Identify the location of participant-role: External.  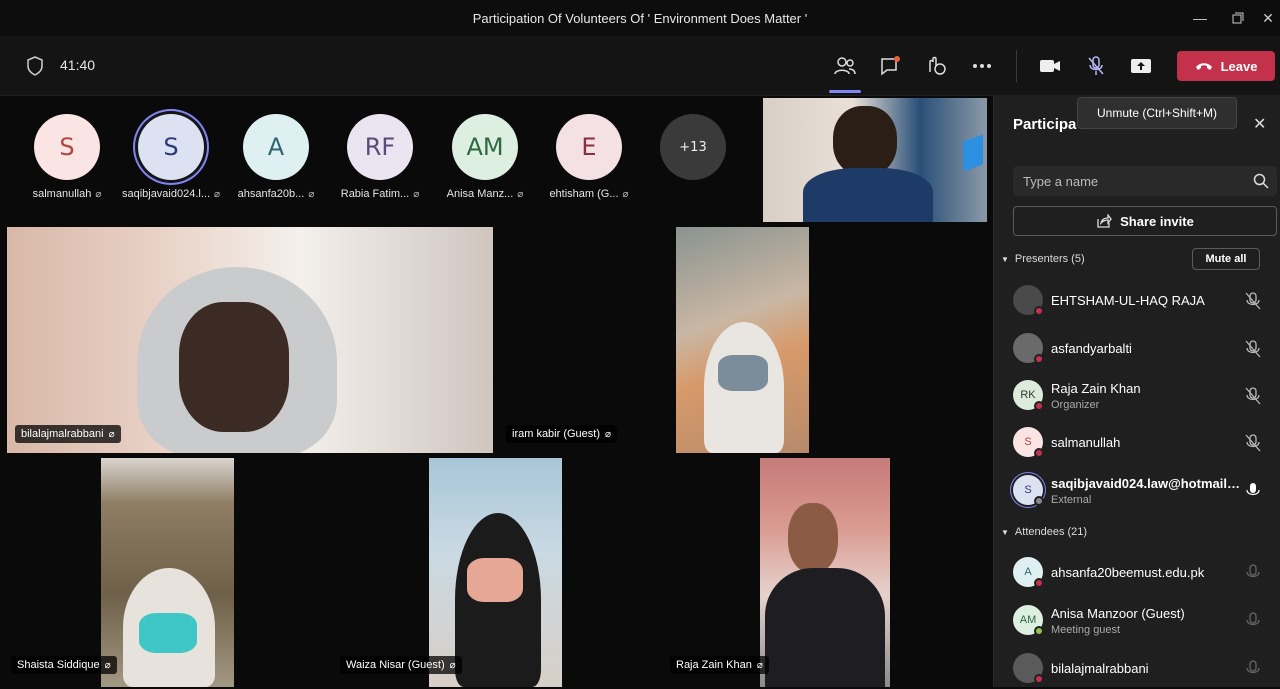
(1071, 500).